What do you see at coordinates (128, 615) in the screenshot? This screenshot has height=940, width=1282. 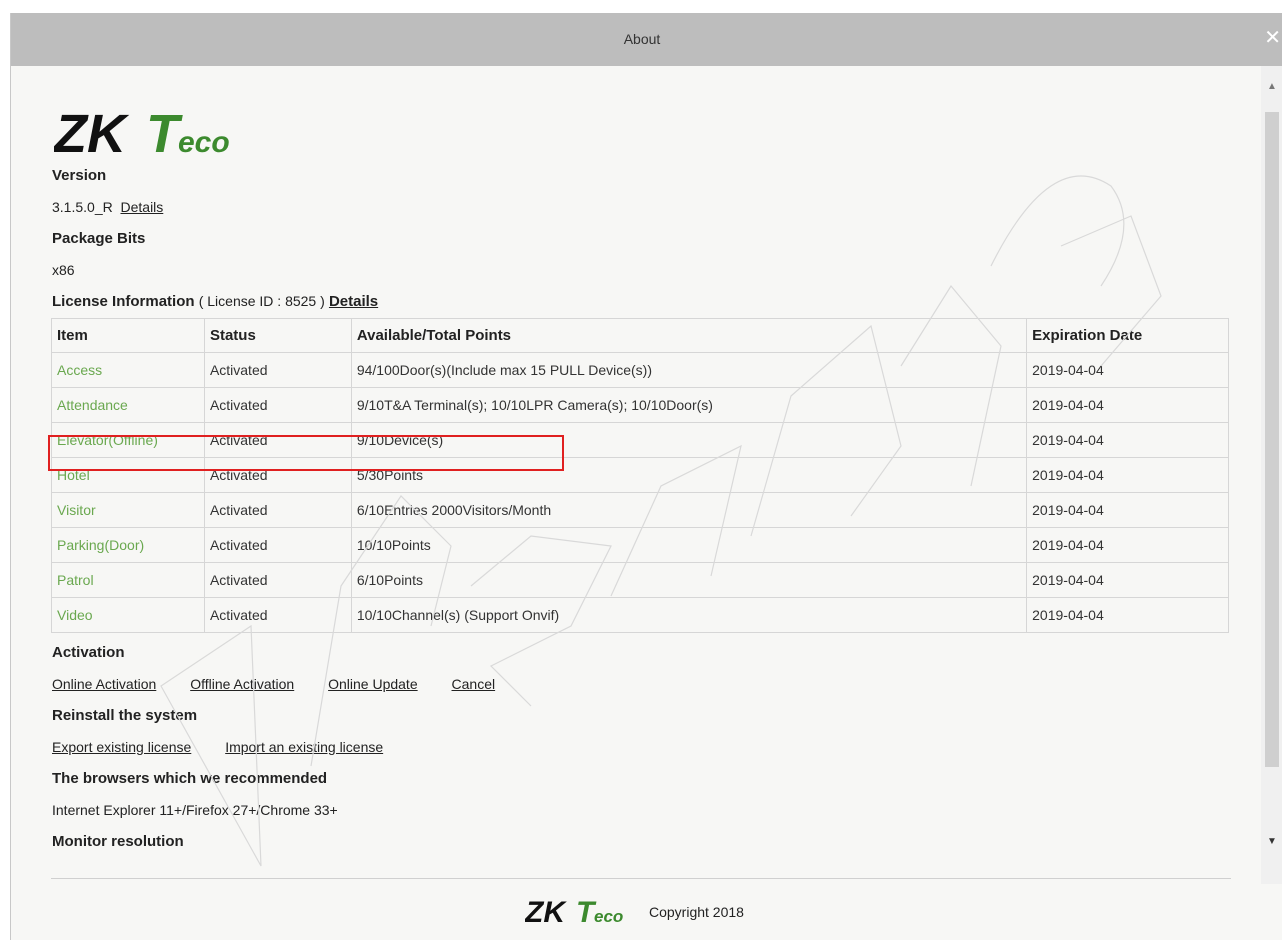 I see `row-item: Video` at bounding box center [128, 615].